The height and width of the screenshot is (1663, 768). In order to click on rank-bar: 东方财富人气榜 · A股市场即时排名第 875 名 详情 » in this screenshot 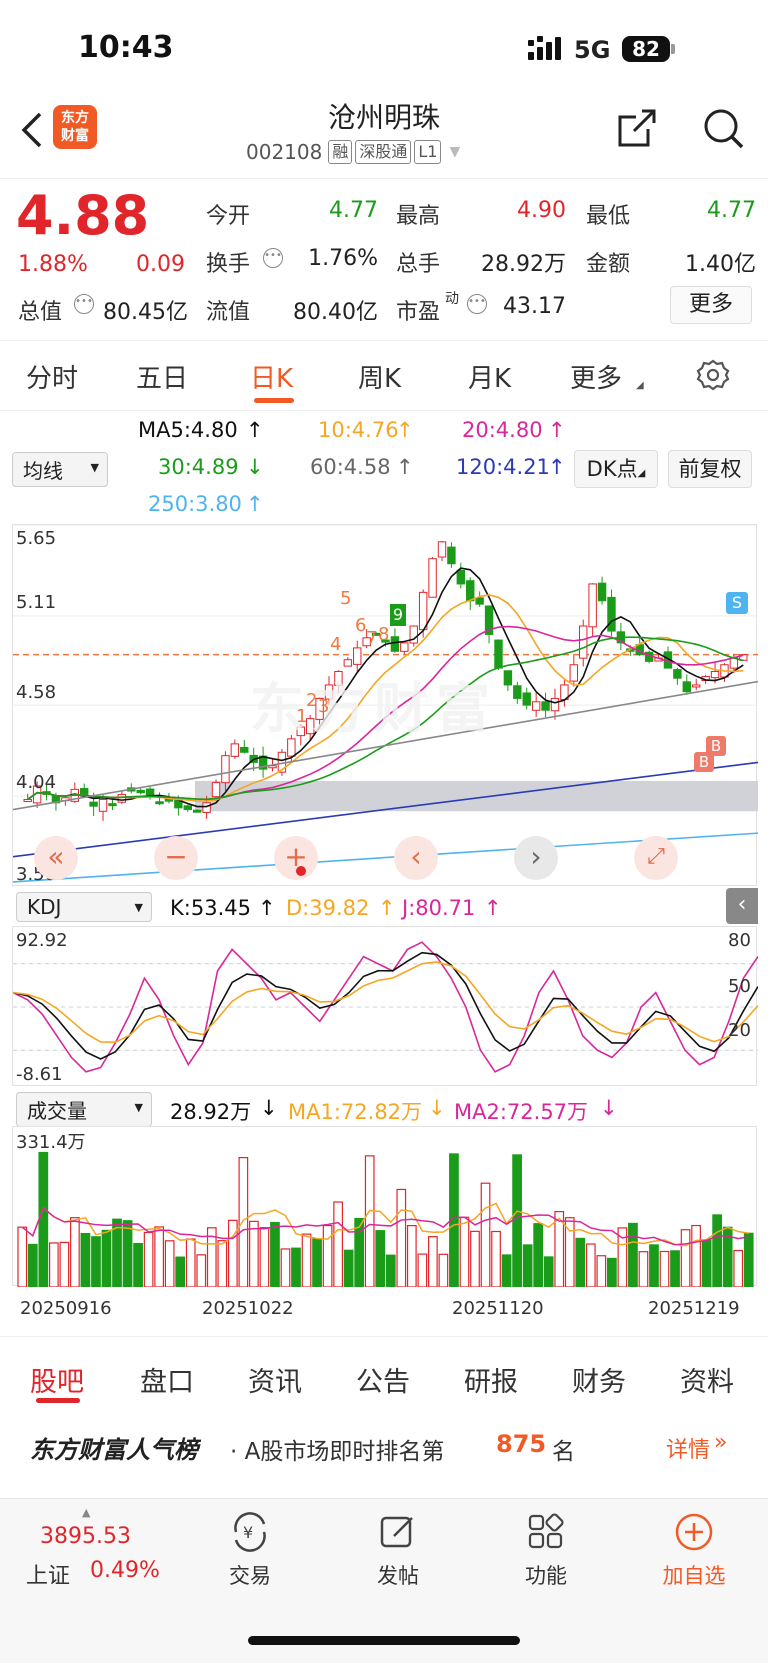, I will do `click(384, 1449)`.